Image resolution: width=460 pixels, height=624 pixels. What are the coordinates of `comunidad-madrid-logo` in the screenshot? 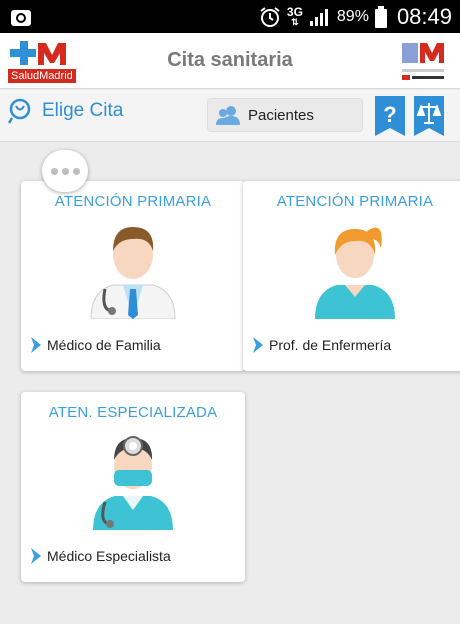 It's located at (424, 61).